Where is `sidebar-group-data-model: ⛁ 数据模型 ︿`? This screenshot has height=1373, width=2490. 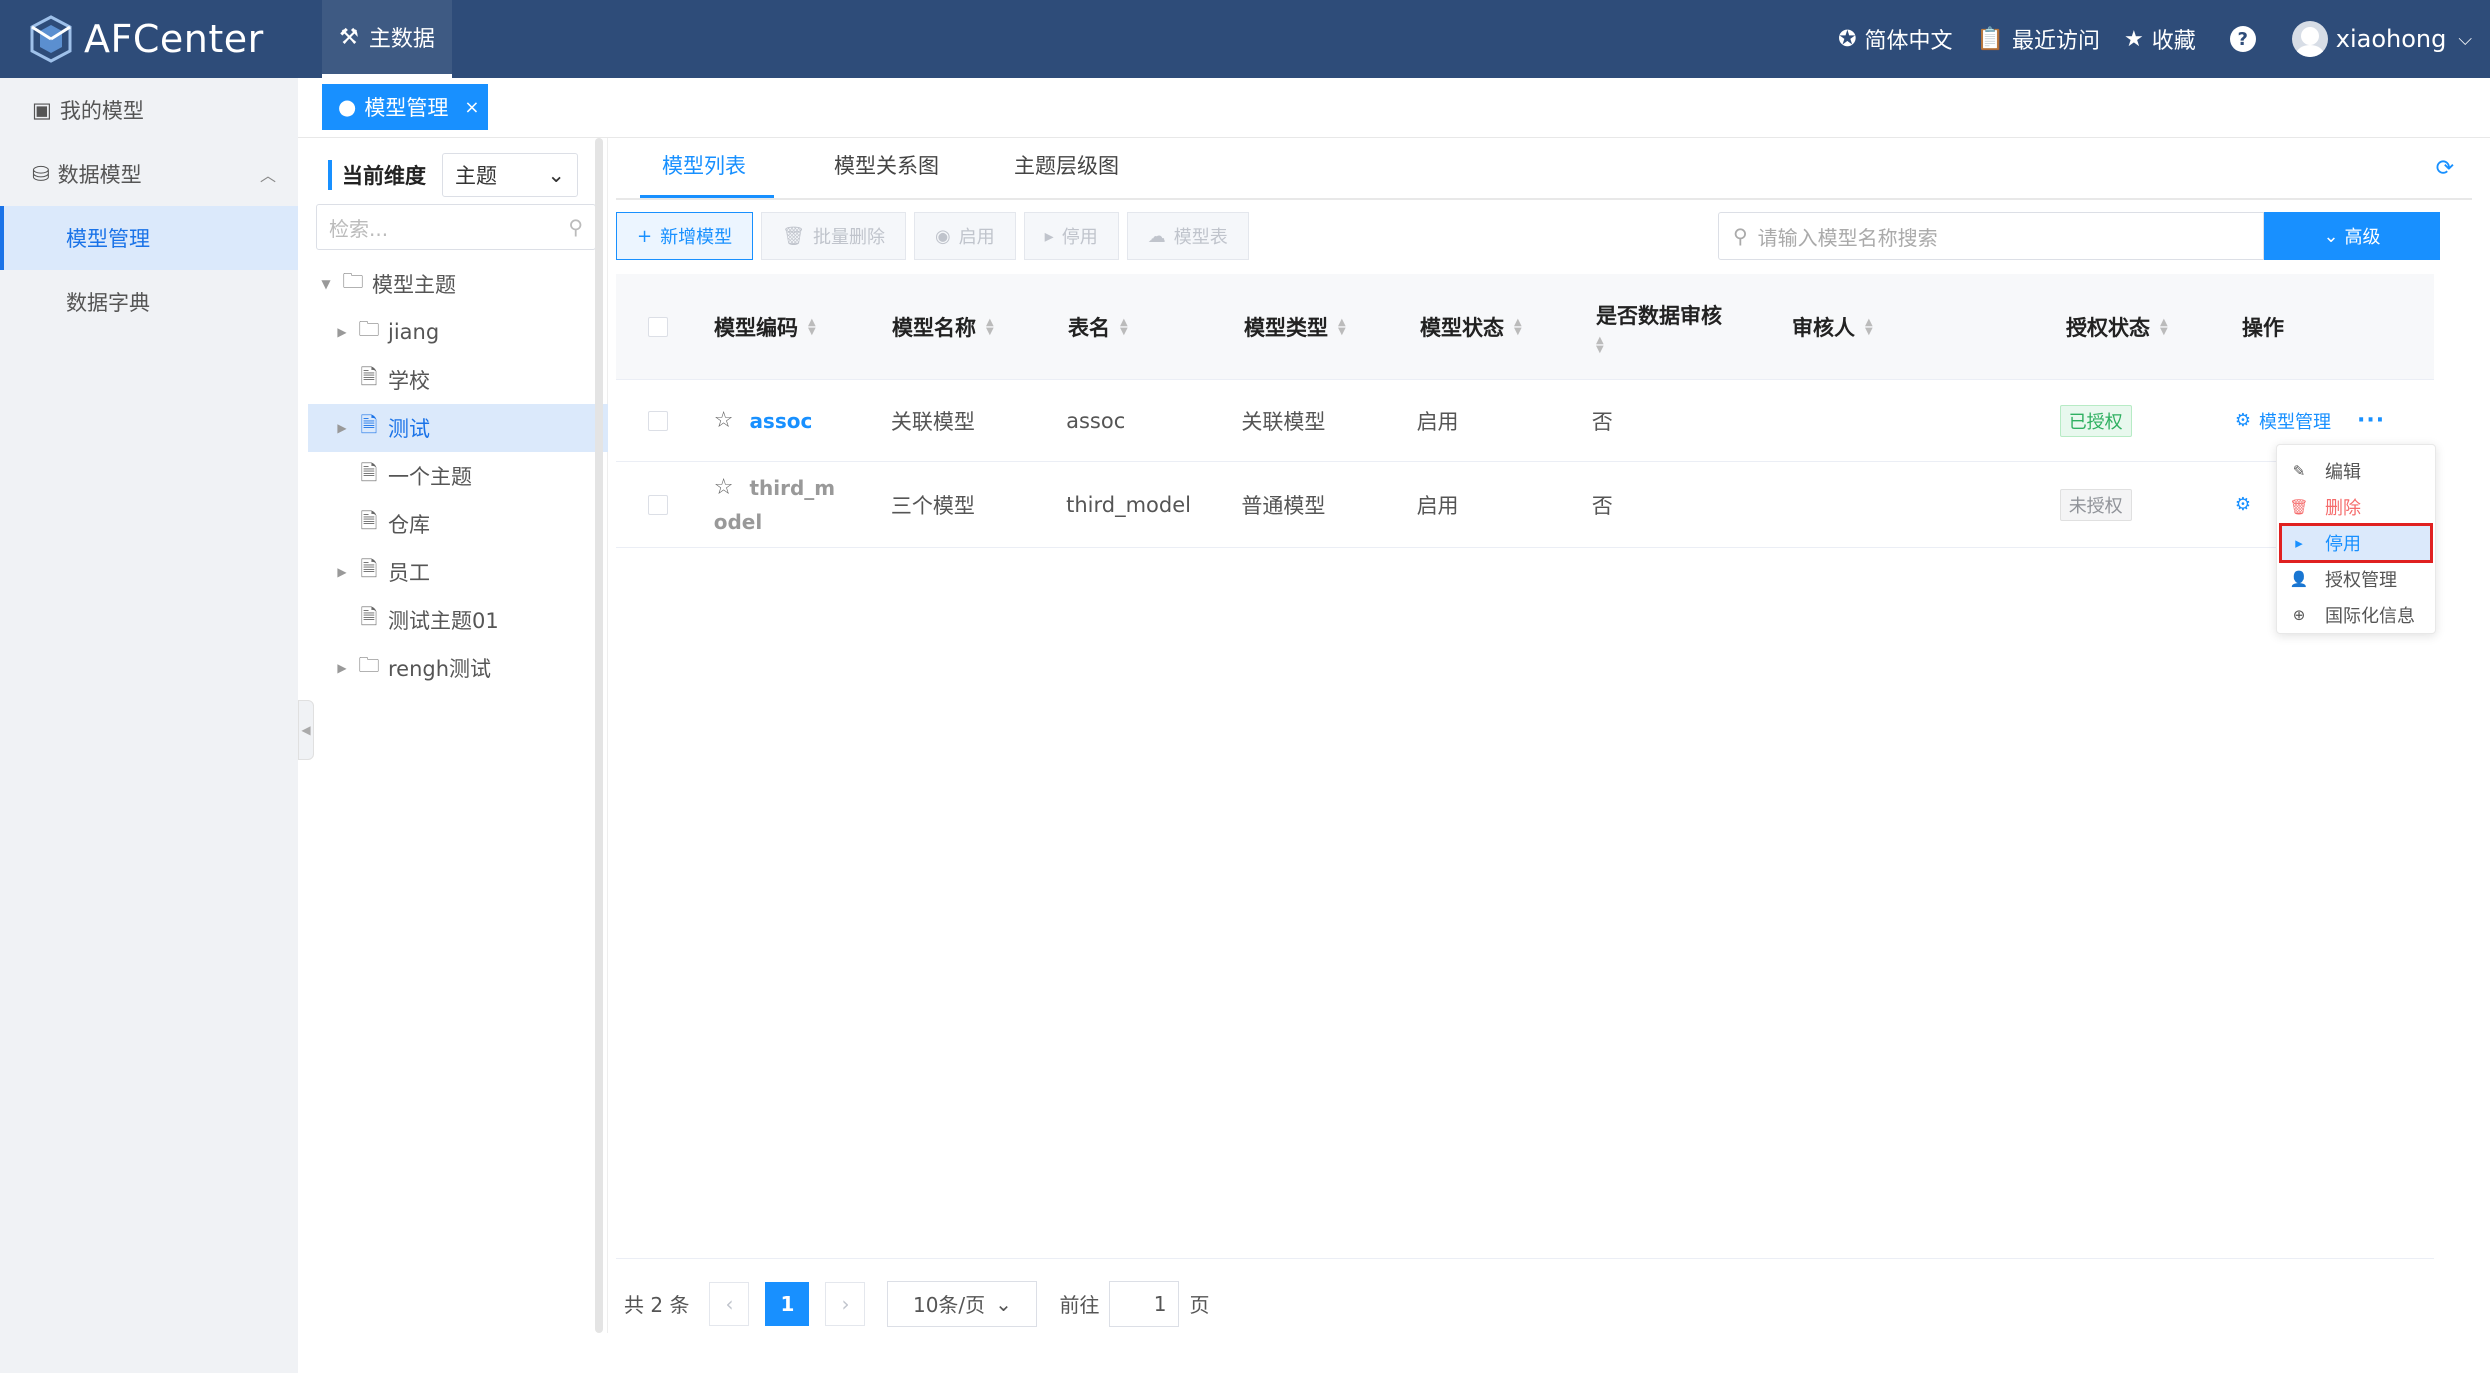 sidebar-group-data-model: ⛁ 数据模型 ︿ is located at coordinates (149, 174).